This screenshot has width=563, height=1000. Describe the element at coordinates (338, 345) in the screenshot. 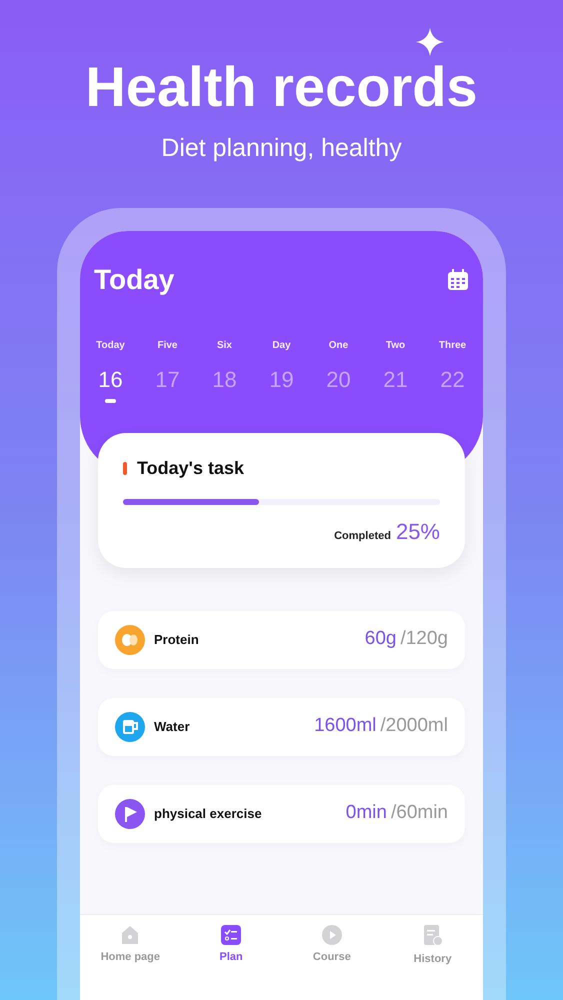

I see `weekday-label: One` at that location.